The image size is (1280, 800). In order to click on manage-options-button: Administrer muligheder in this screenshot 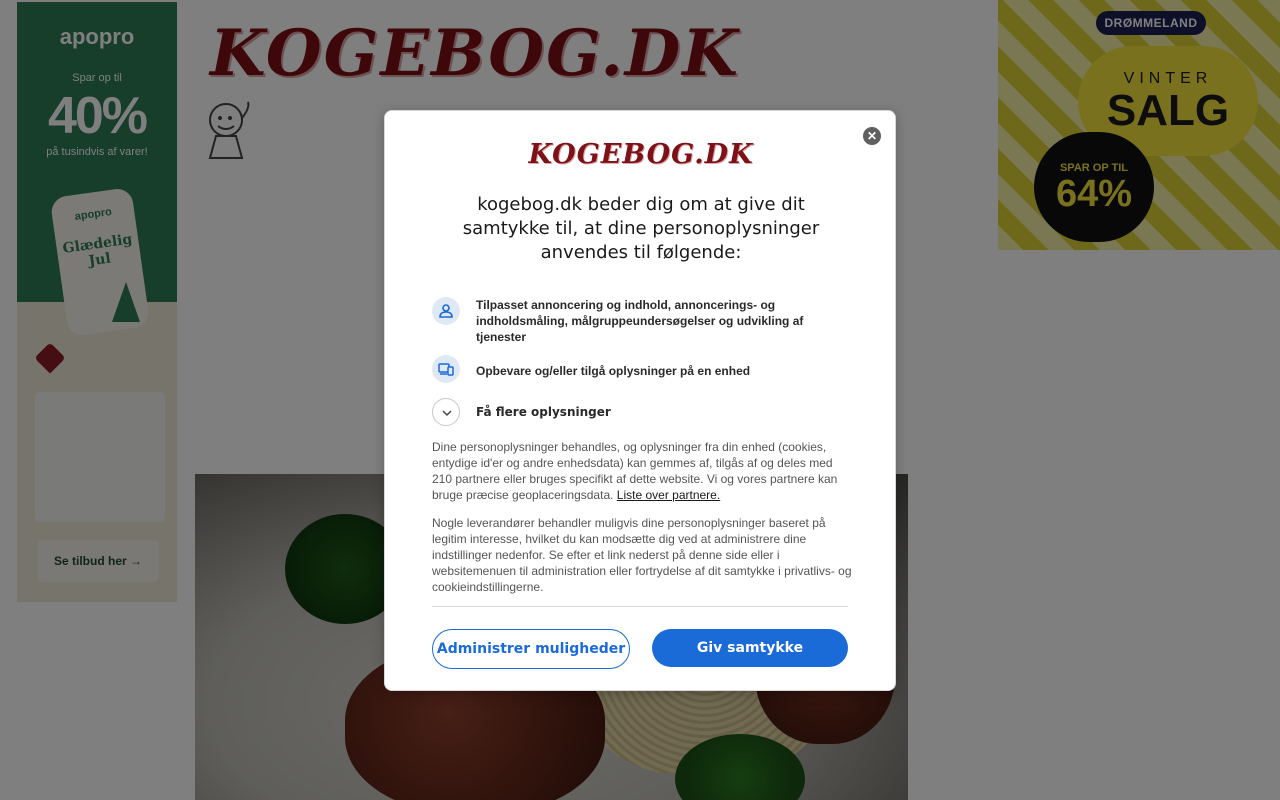, I will do `click(531, 649)`.